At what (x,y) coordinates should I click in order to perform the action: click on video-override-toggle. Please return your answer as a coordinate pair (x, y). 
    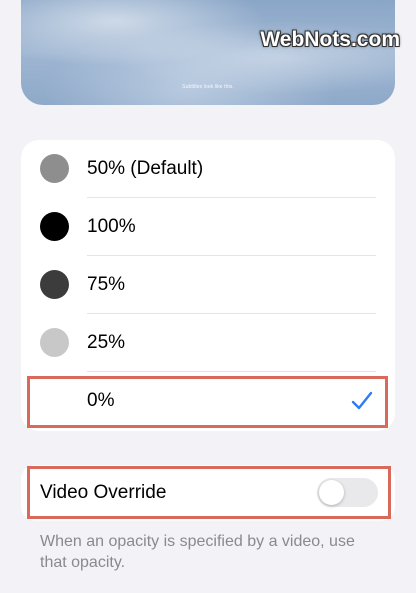
    Looking at the image, I should click on (347, 492).